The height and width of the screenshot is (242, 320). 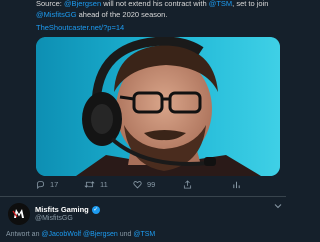 I want to click on reply-prefix: Antwort an, so click(x=24, y=234).